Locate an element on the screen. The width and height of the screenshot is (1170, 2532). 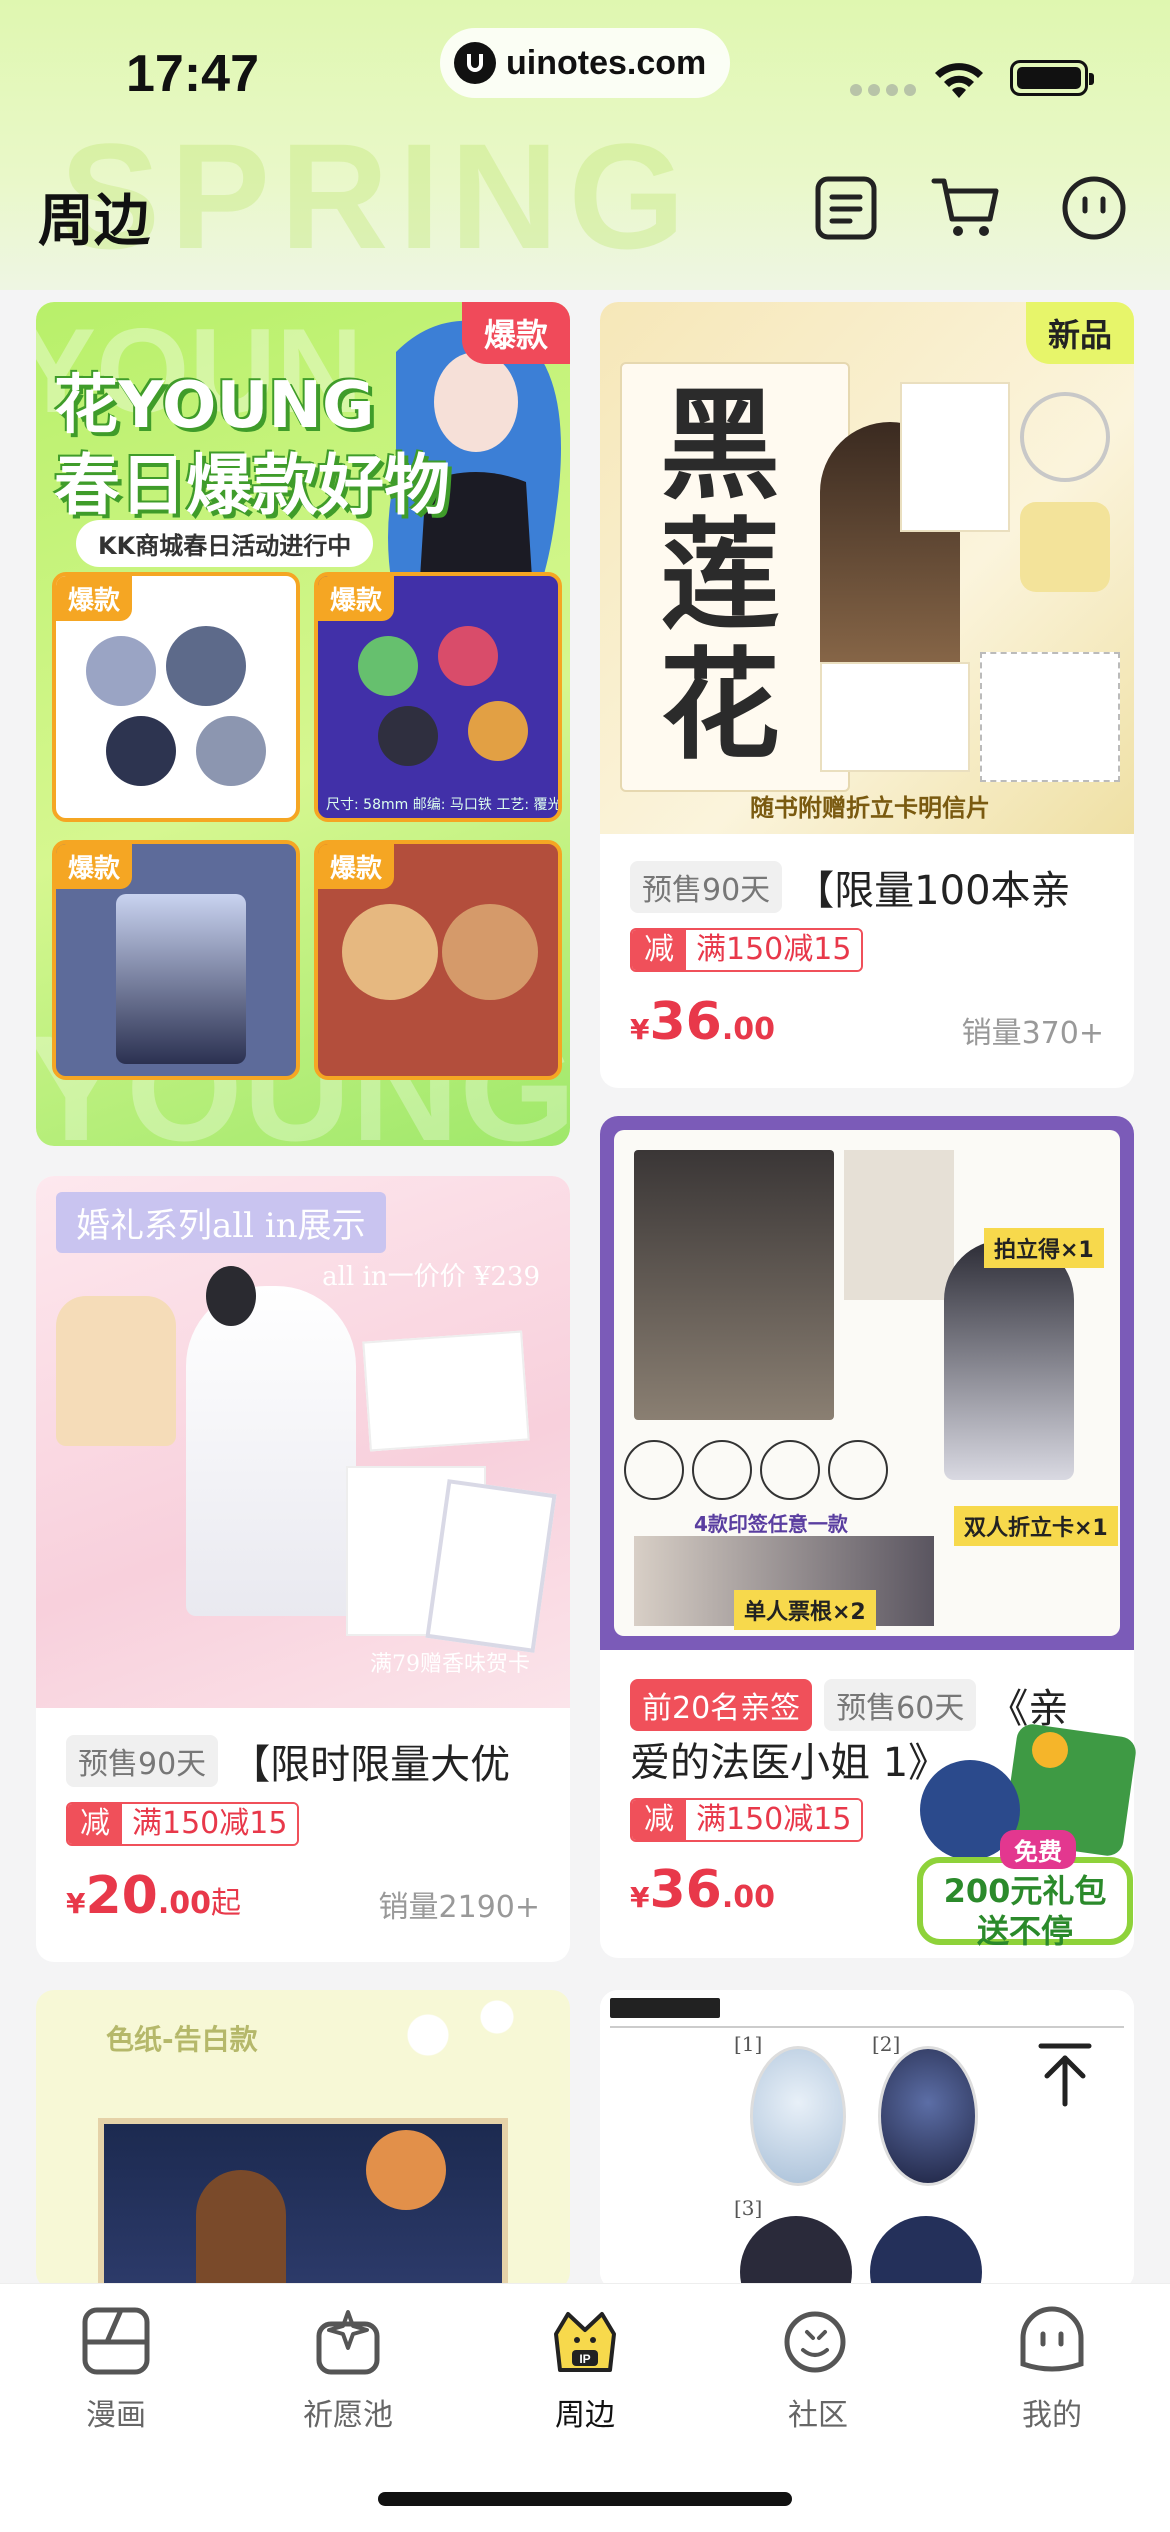
bonus-label: 单人票根×2 is located at coordinates (805, 1610).